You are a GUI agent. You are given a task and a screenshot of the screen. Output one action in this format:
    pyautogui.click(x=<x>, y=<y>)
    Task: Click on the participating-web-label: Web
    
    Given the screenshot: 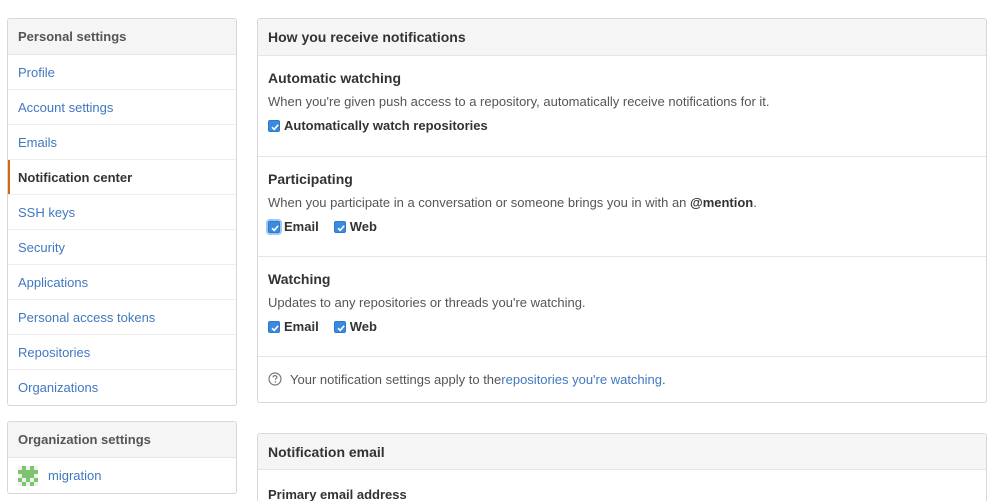 What is the action you would take?
    pyautogui.click(x=363, y=226)
    